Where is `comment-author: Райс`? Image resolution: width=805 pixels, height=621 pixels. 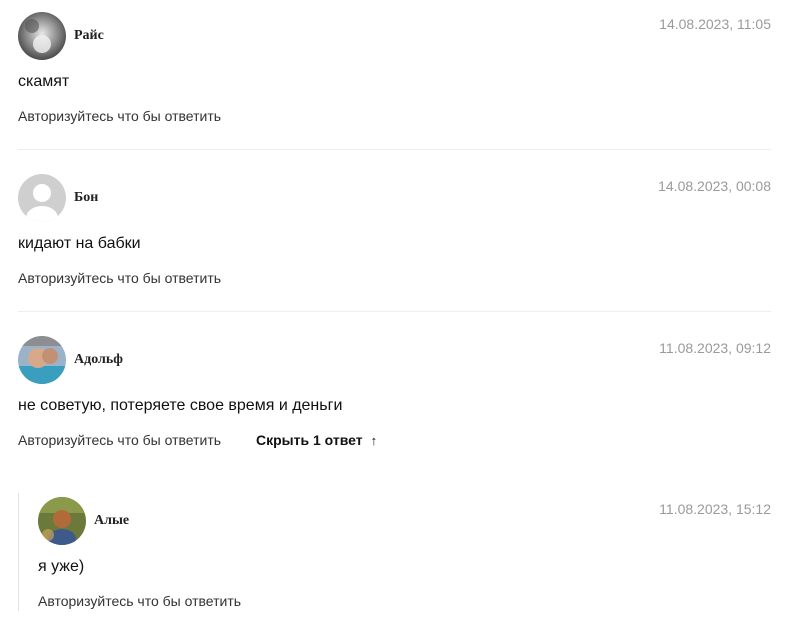
comment-author: Райс is located at coordinates (89, 35).